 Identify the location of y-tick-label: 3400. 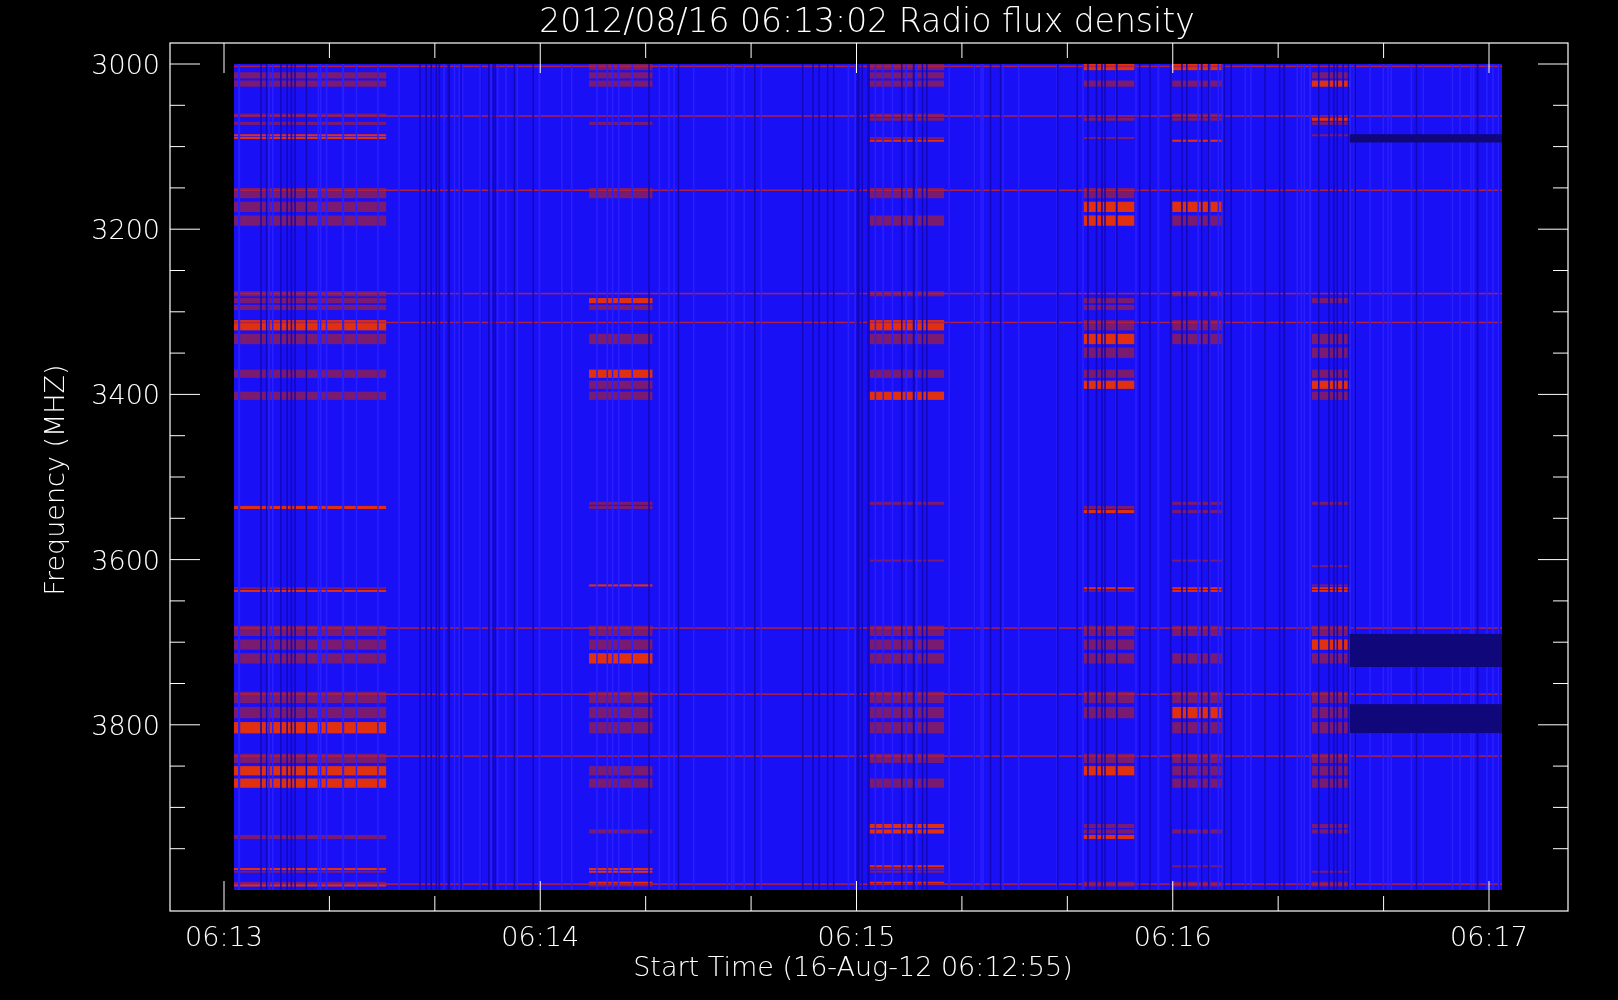
(125, 395).